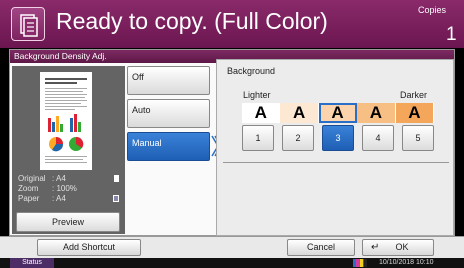  I want to click on zoom-label: Zoom, so click(28, 188).